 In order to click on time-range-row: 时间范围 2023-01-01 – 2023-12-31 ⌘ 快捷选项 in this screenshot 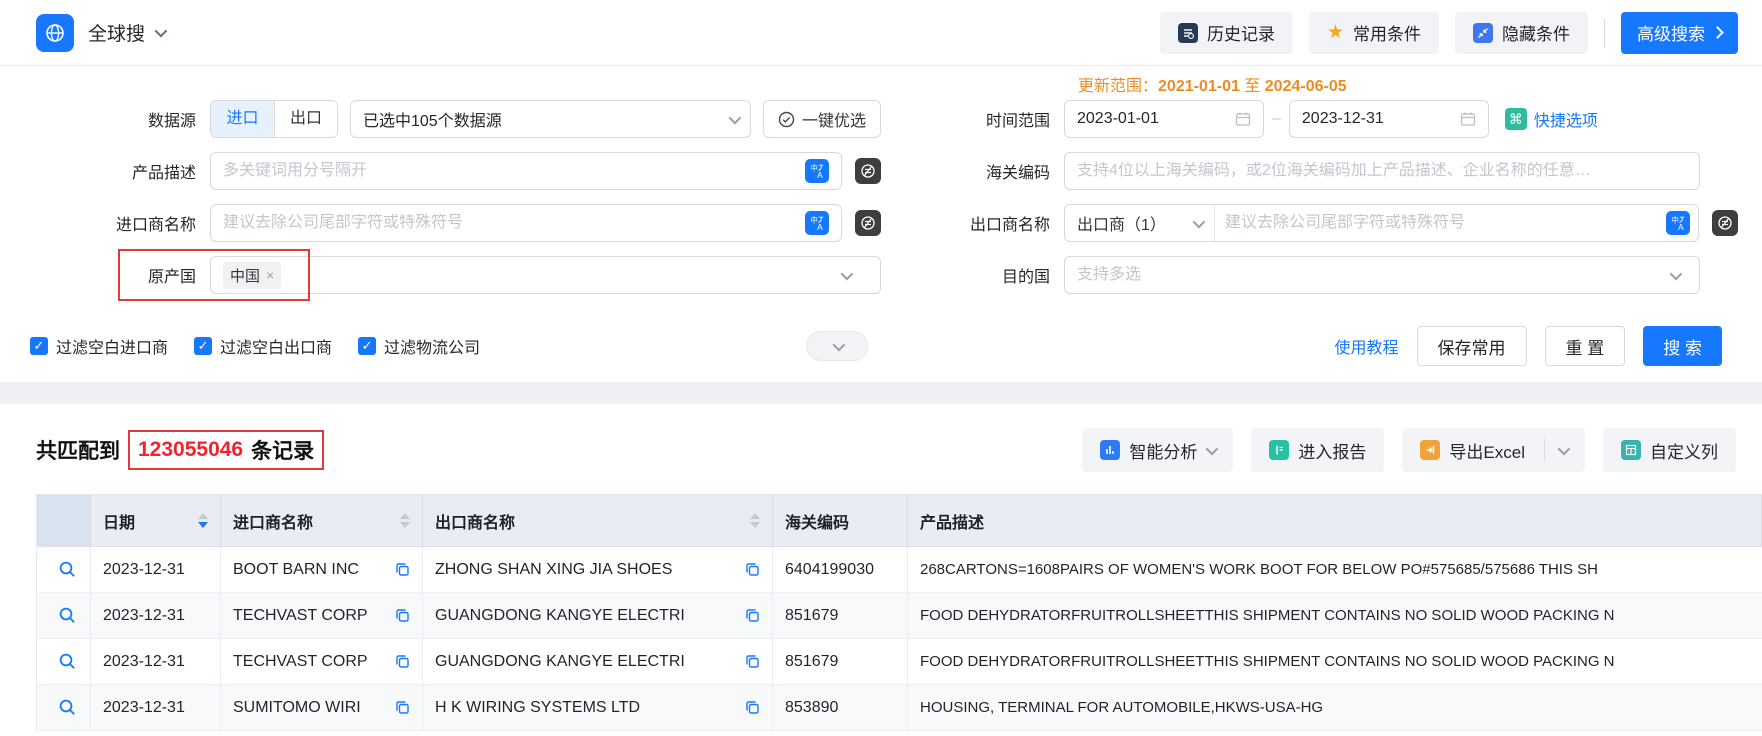, I will do `click(1309, 119)`.